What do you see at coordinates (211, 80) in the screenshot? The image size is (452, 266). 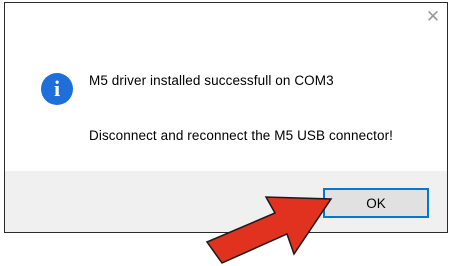 I see `message-line-1: M5 driver installed successfull on COM3` at bounding box center [211, 80].